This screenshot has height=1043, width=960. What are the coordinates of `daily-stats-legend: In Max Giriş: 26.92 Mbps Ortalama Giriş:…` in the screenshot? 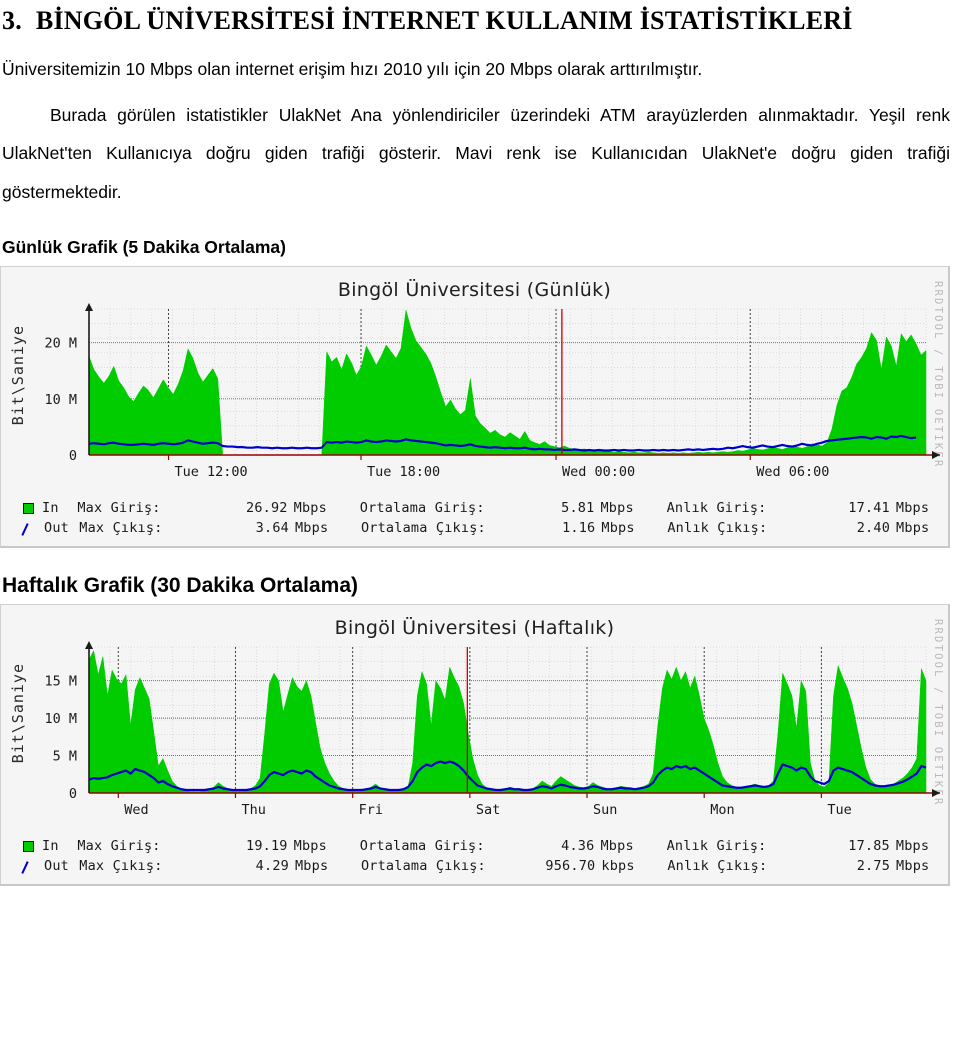 It's located at (474, 519).